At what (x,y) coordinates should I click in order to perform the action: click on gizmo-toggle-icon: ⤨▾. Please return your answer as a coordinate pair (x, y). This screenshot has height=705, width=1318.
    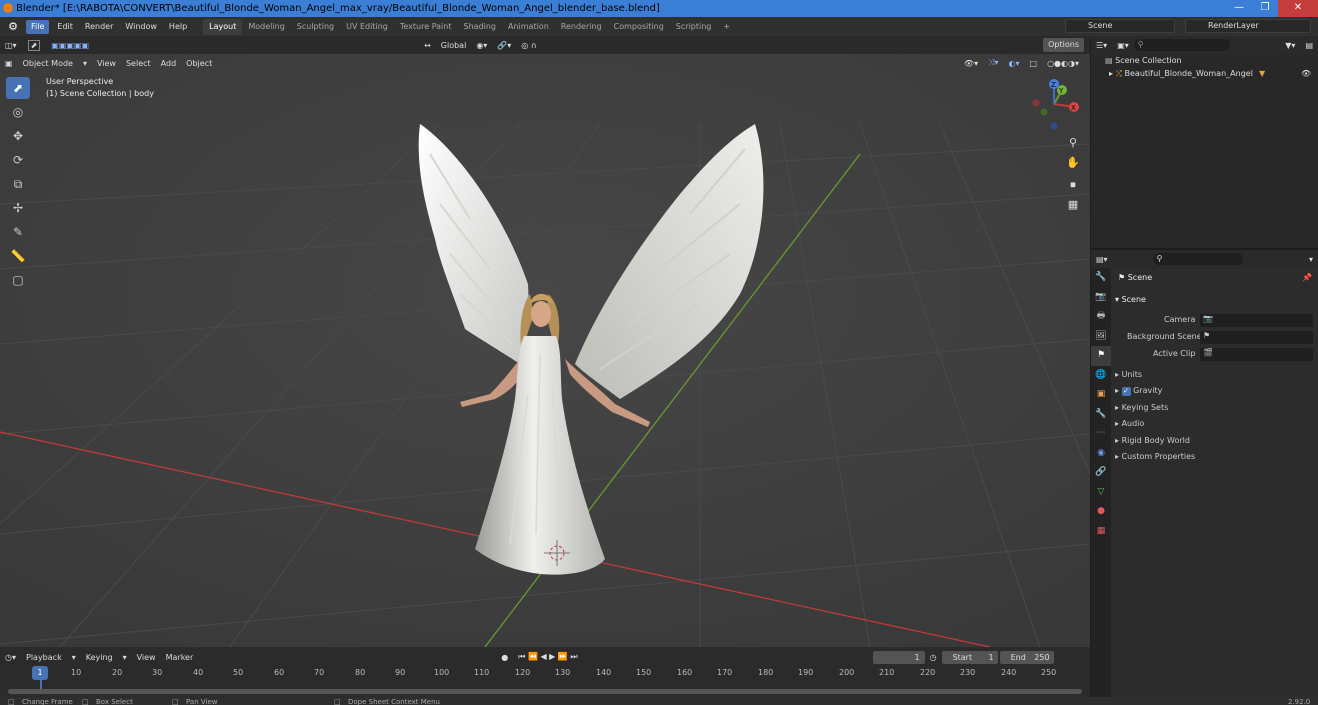
    Looking at the image, I should click on (993, 63).